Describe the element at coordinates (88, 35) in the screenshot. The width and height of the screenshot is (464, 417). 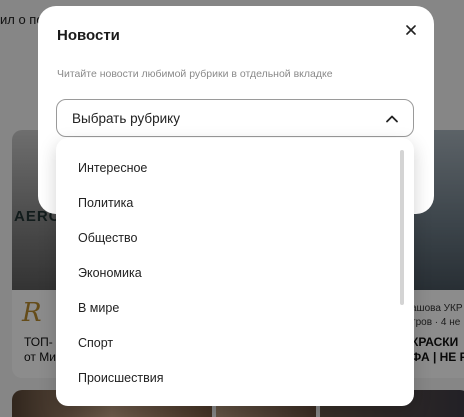
I see `modal-title: Новости` at that location.